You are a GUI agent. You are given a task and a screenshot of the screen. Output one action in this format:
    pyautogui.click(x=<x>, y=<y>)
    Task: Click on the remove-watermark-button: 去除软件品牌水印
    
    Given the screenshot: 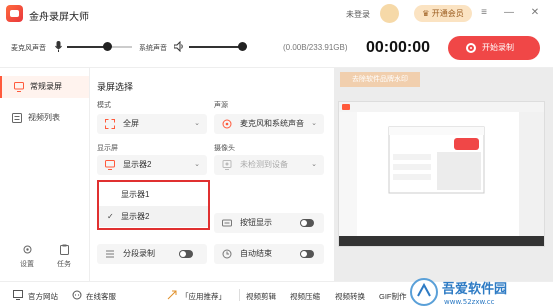 What is the action you would take?
    pyautogui.click(x=380, y=79)
    